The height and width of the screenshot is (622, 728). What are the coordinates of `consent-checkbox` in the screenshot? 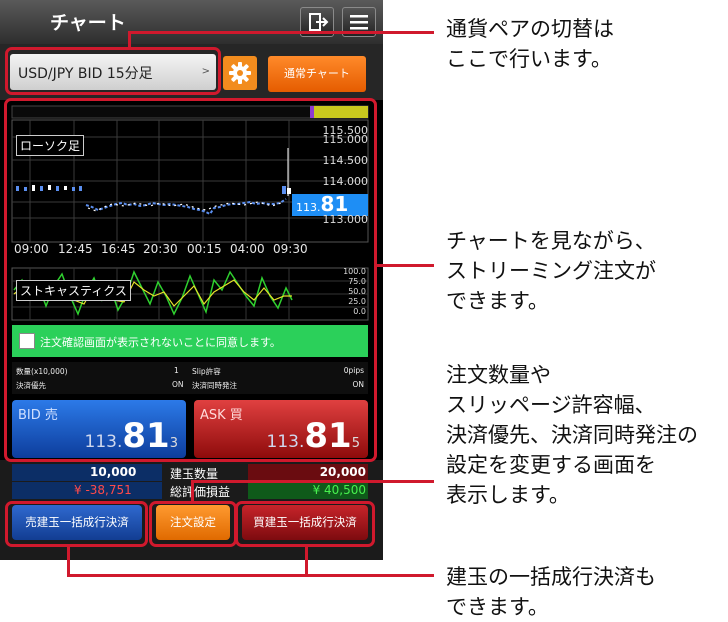 It's located at (27, 341).